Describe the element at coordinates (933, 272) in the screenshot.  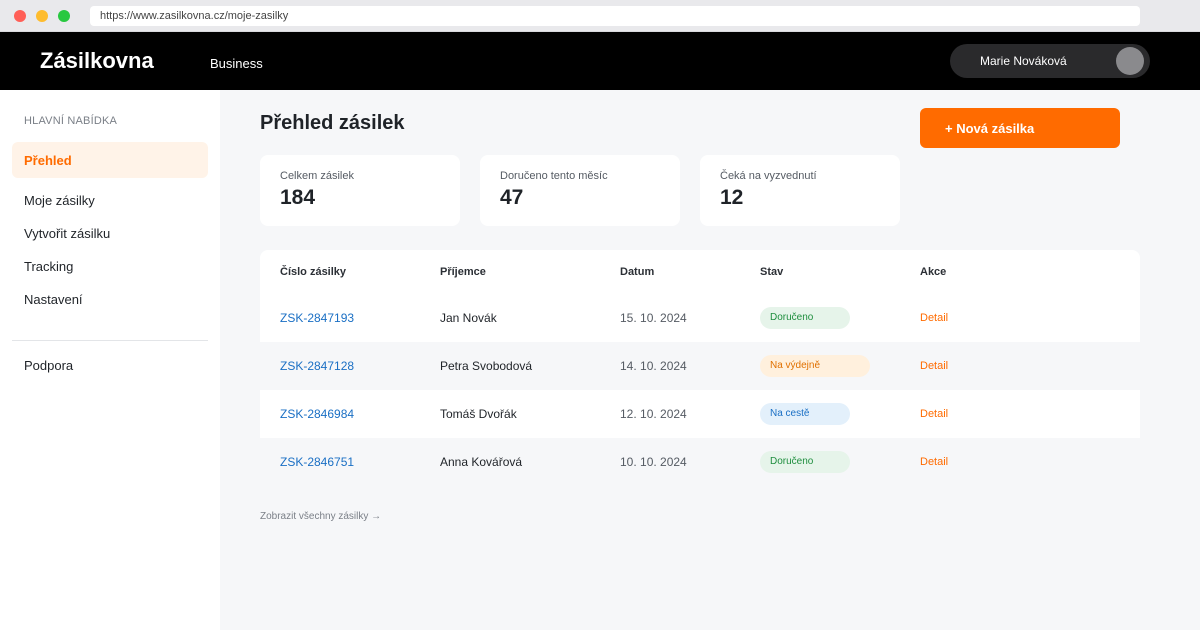
I see `column-header-action: Akce` at that location.